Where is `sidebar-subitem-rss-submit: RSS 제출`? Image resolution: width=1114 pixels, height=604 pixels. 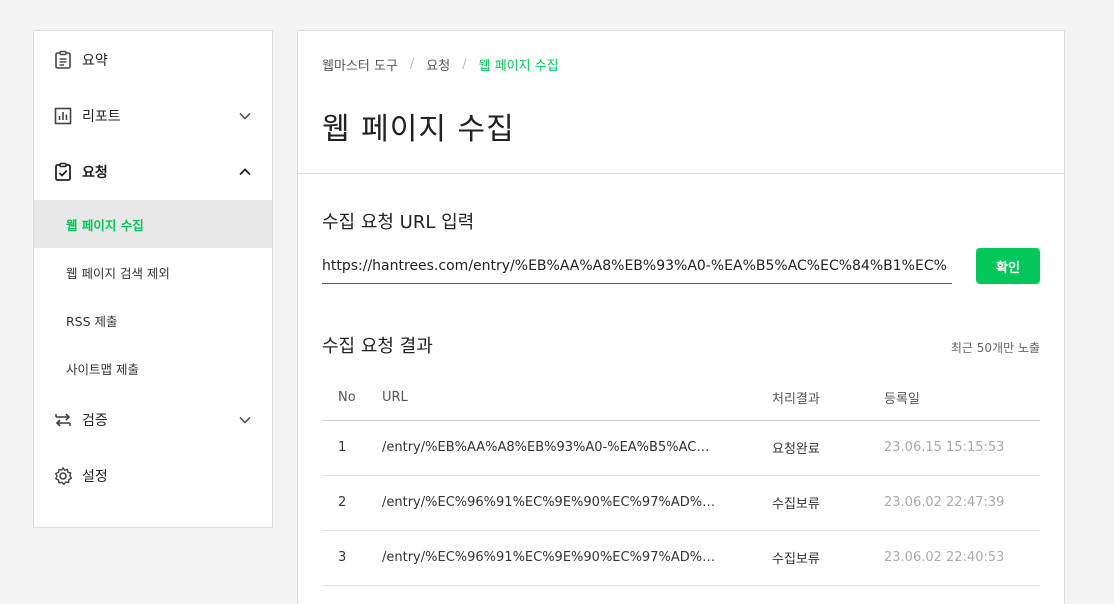 sidebar-subitem-rss-submit: RSS 제출 is located at coordinates (153, 320).